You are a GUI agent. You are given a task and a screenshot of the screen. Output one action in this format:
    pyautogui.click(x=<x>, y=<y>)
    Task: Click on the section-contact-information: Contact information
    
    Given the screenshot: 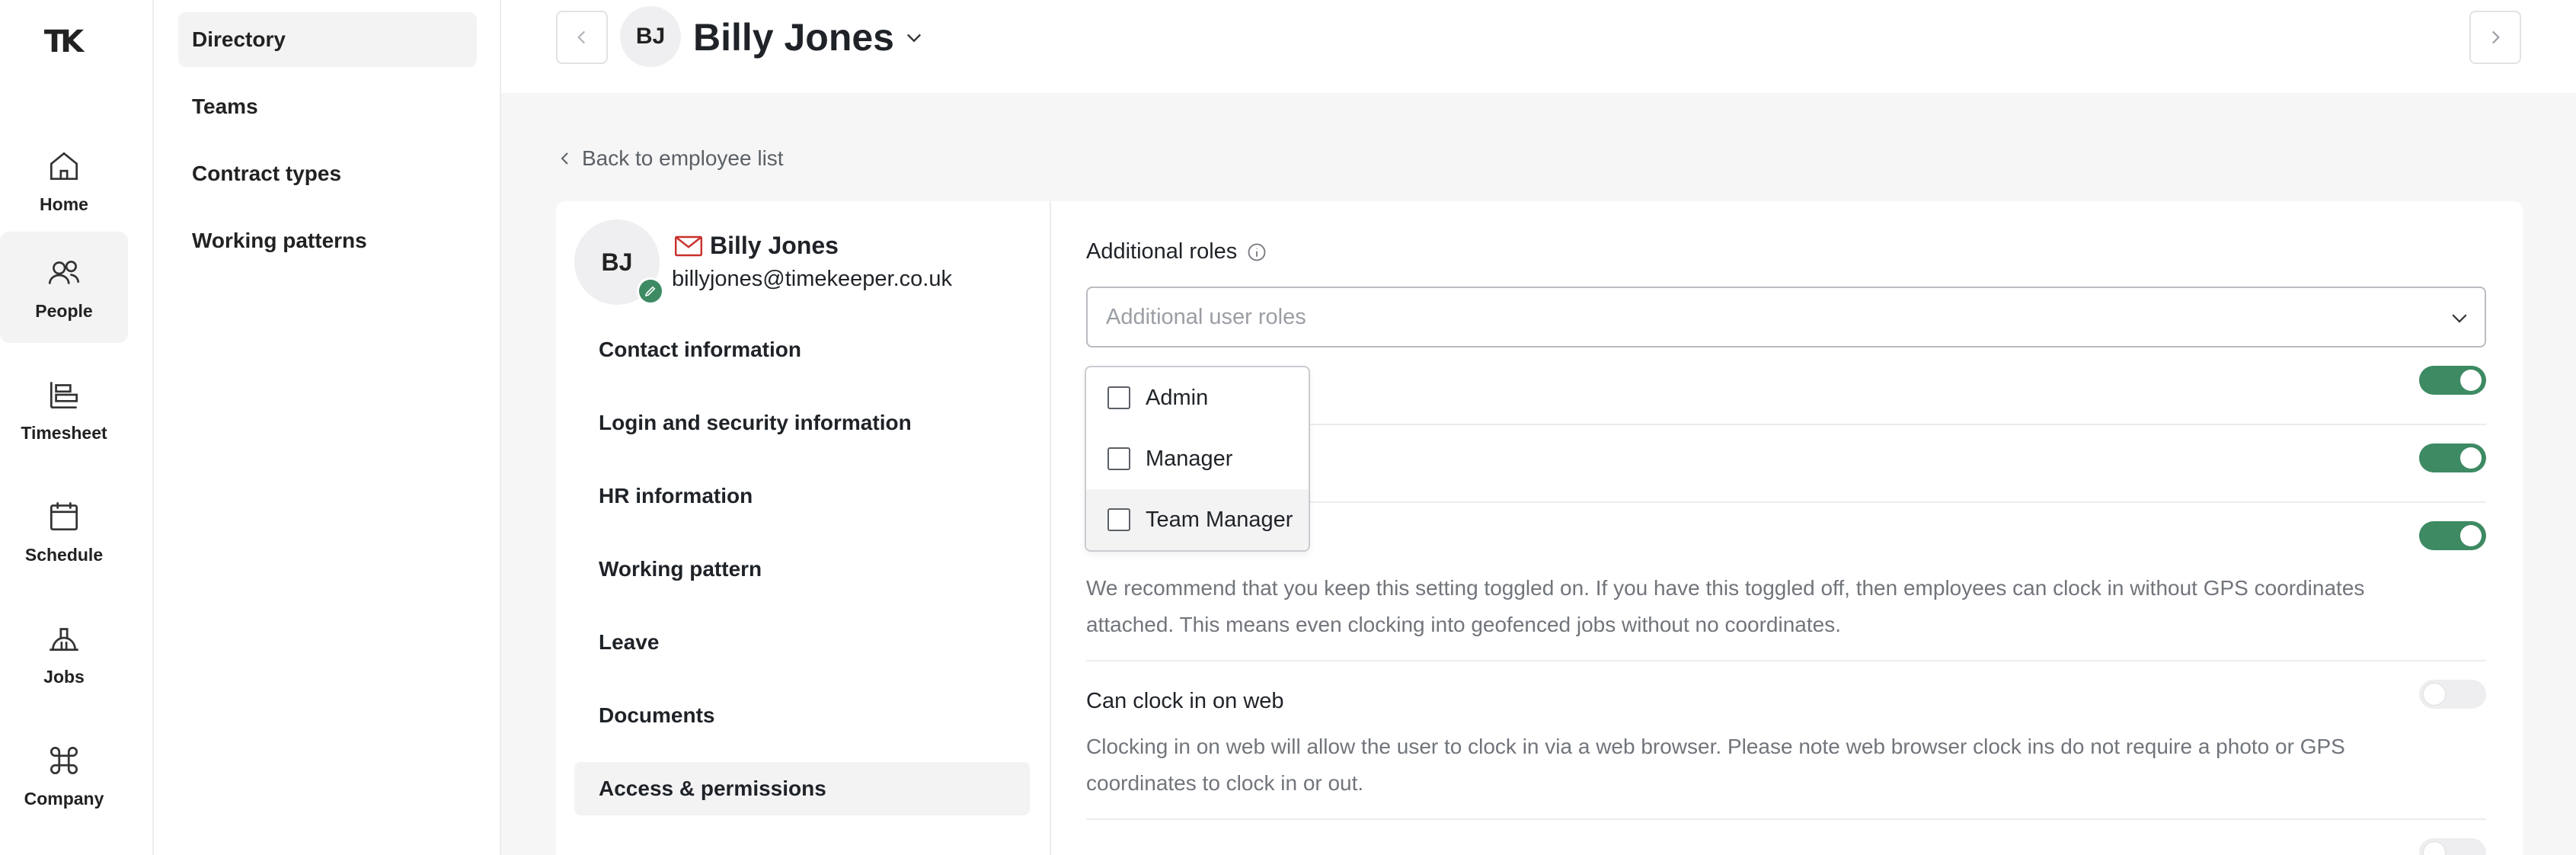 What is the action you would take?
    pyautogui.click(x=802, y=350)
    